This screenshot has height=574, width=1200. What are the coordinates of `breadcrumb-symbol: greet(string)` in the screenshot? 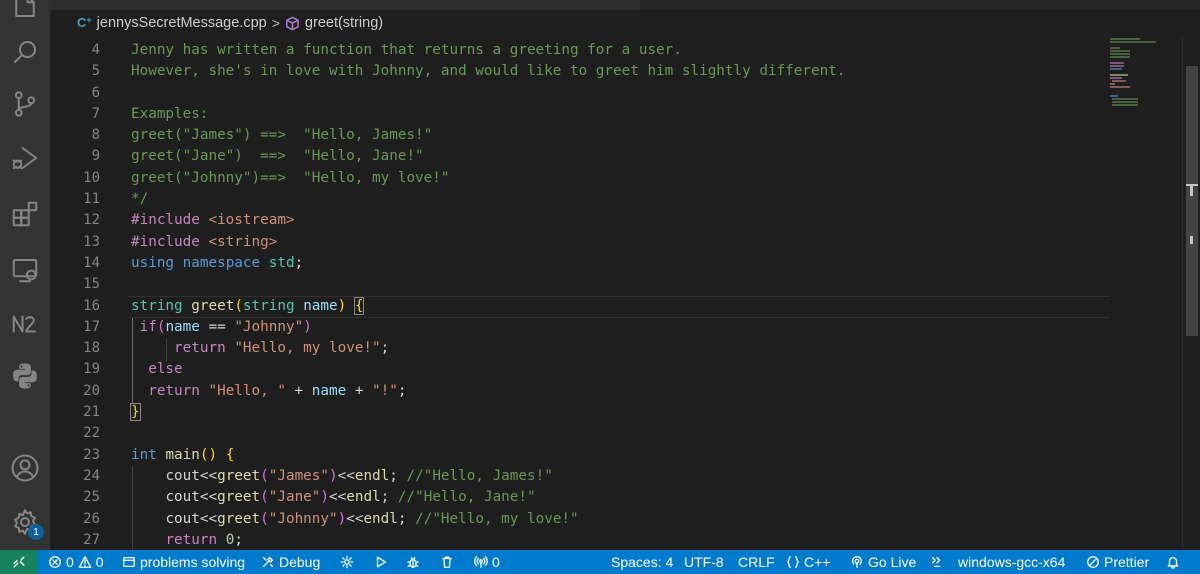 It's located at (344, 23).